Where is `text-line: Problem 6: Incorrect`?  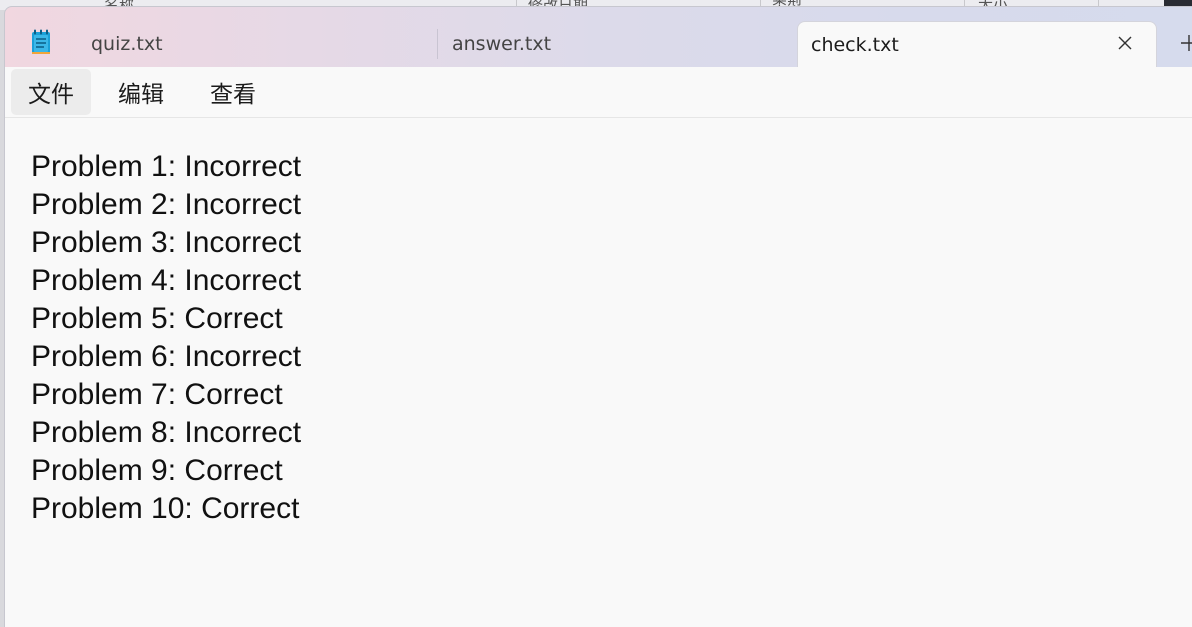
text-line: Problem 6: Incorrect is located at coordinates (166, 356).